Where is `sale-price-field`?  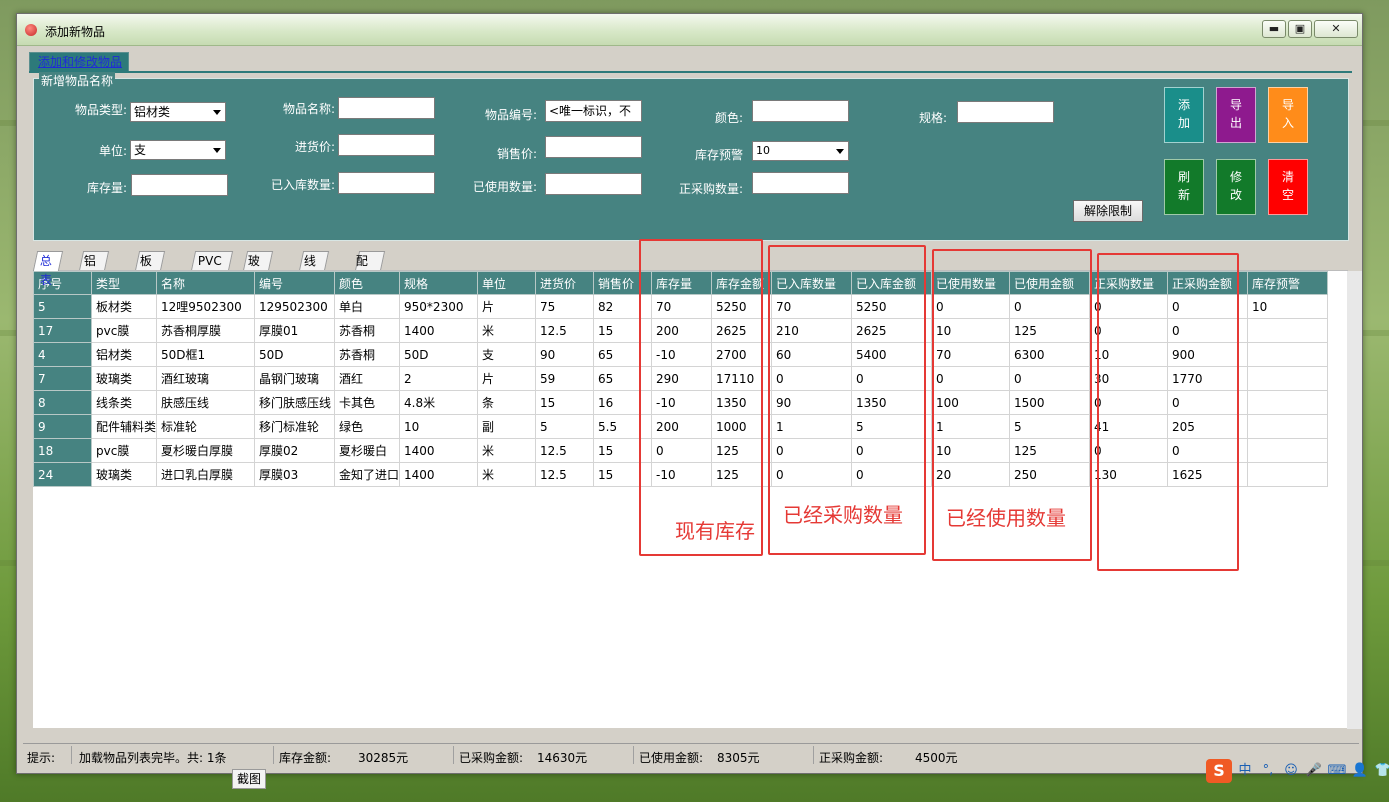
sale-price-field is located at coordinates (593, 147).